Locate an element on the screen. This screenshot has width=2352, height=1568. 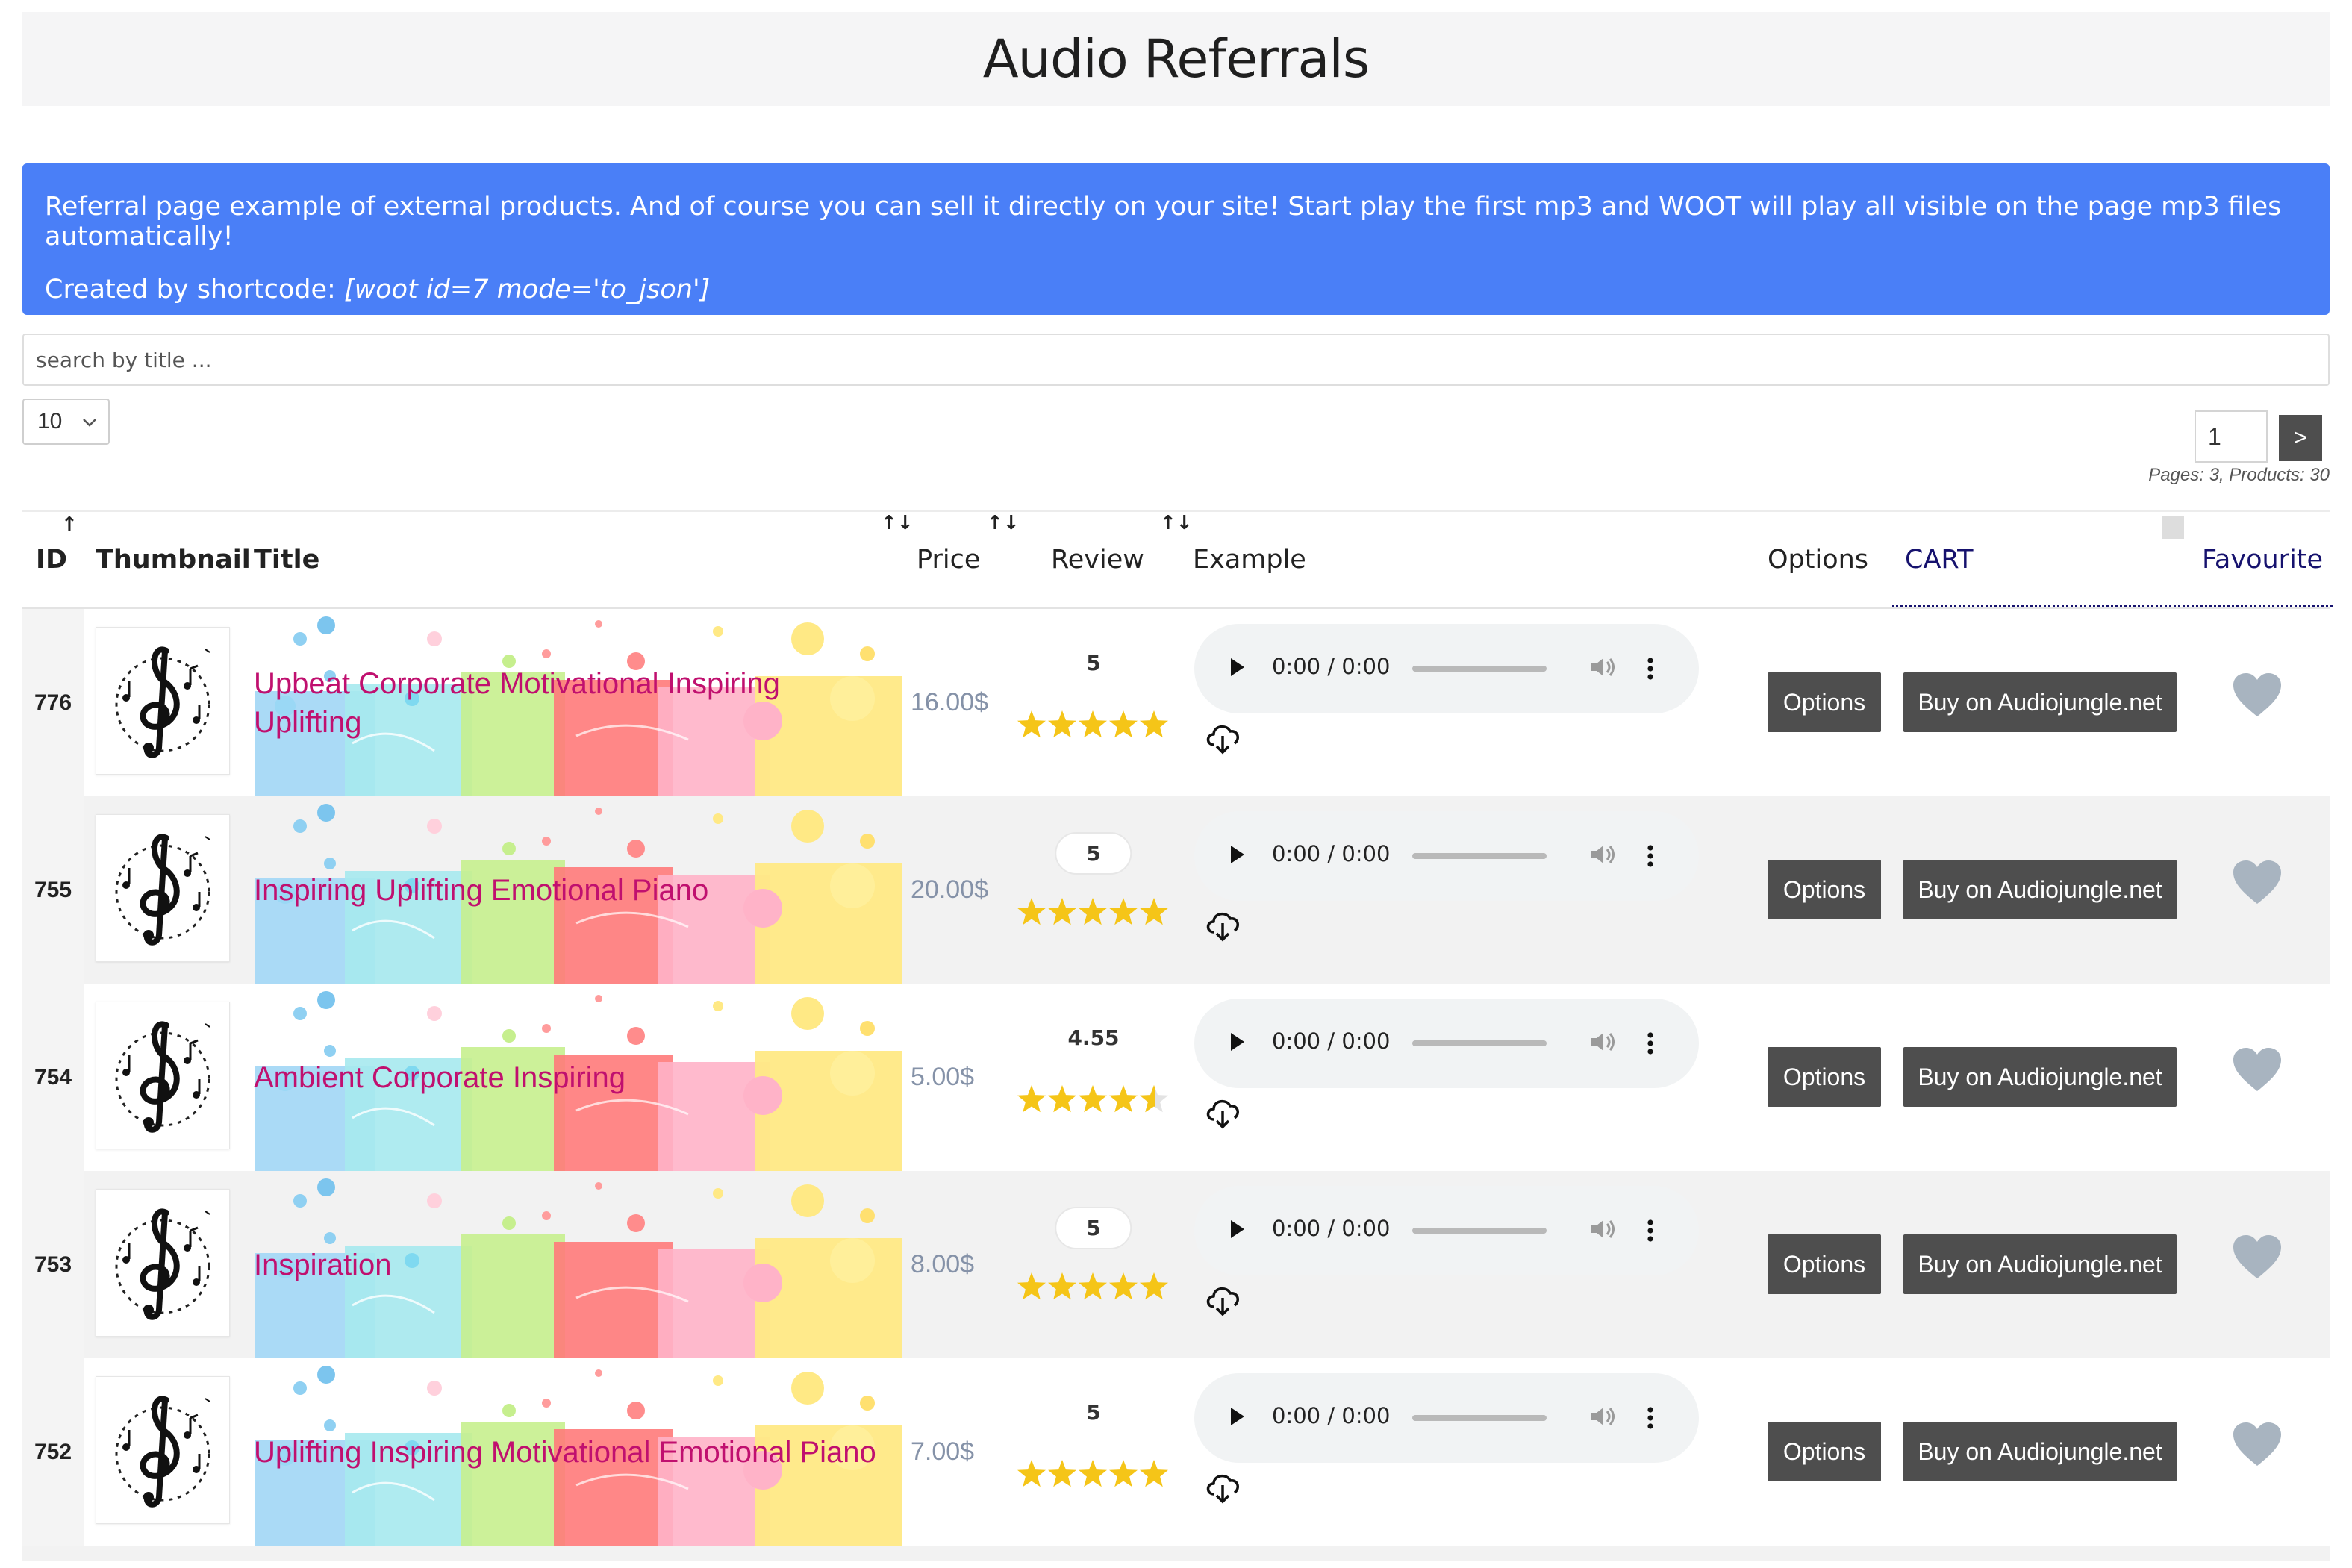
sort-title-icon: ↑↓ is located at coordinates (898, 523).